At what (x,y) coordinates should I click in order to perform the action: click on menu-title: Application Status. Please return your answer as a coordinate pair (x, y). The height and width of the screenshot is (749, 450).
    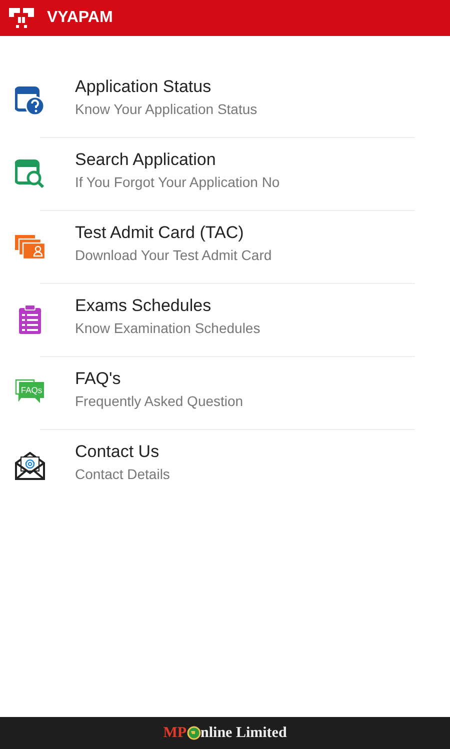
    Looking at the image, I should click on (143, 86).